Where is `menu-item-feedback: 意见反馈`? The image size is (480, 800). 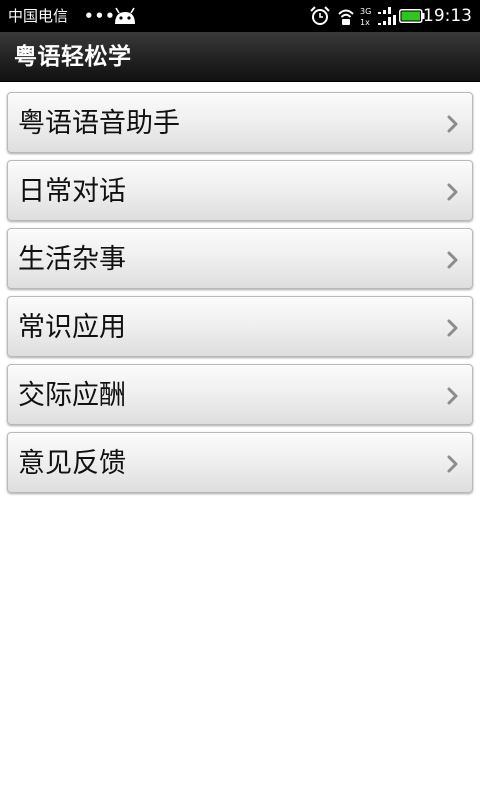 menu-item-feedback: 意见反馈 is located at coordinates (240, 462).